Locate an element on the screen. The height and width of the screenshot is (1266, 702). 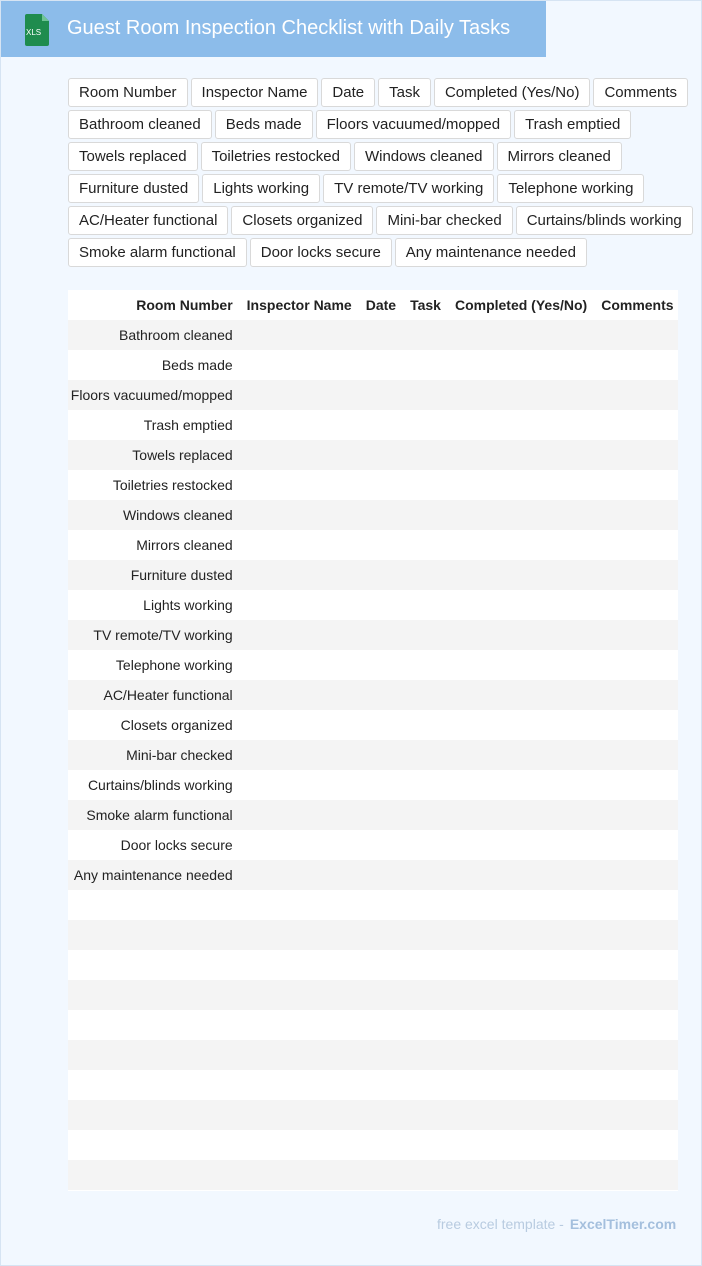
footer-brand-link: ExcelTimer.com is located at coordinates (623, 1224).